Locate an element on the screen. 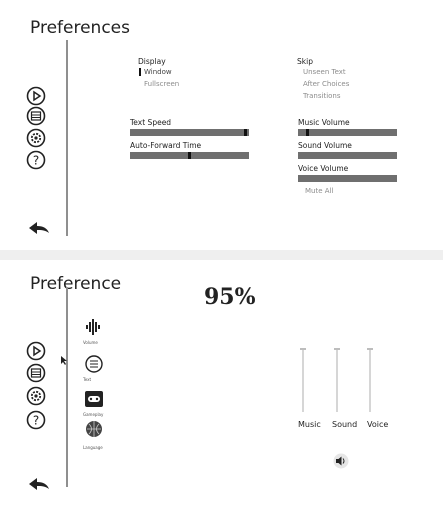  voice-slider-label: Voice is located at coordinates (378, 424).